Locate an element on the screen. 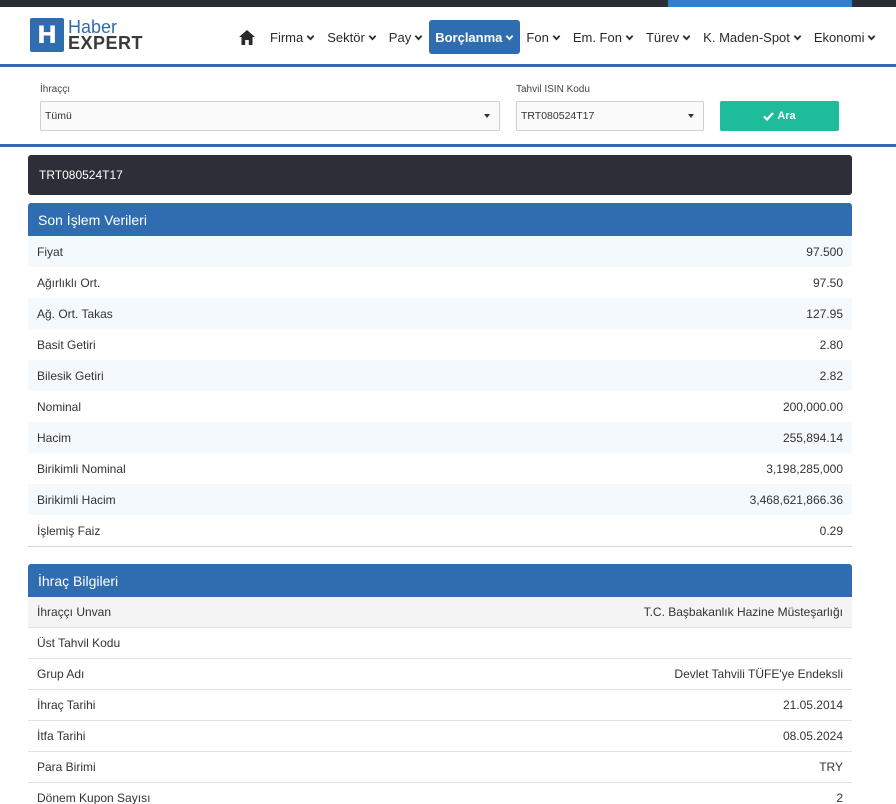 This screenshot has width=896, height=804. issue-info-title: İhraç Bilgileri is located at coordinates (440, 580).